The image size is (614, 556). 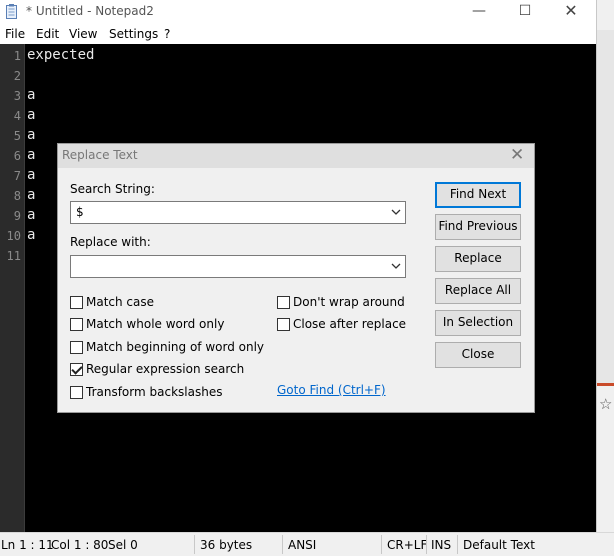 I want to click on regex-label: Regular expression search, so click(x=165, y=369).